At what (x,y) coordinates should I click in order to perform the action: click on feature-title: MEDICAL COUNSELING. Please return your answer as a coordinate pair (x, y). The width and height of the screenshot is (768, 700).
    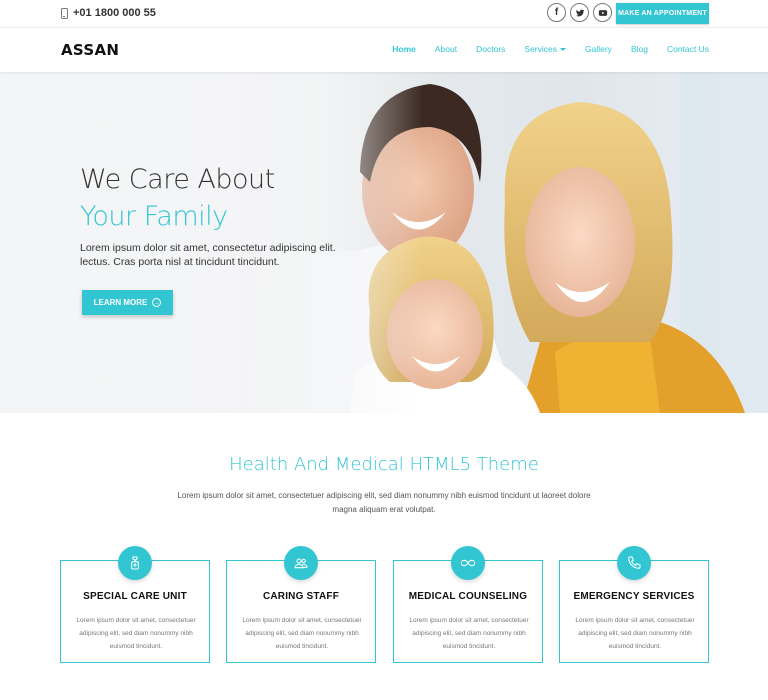
    Looking at the image, I should click on (468, 596).